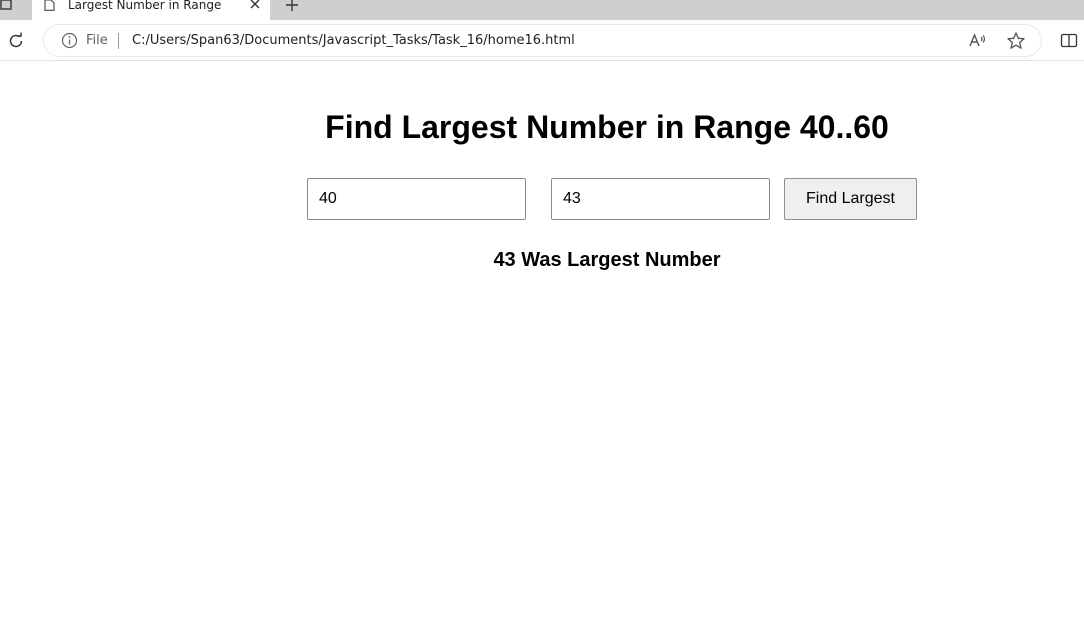  I want to click on tab-active: Largest Number in Range, so click(151, 10).